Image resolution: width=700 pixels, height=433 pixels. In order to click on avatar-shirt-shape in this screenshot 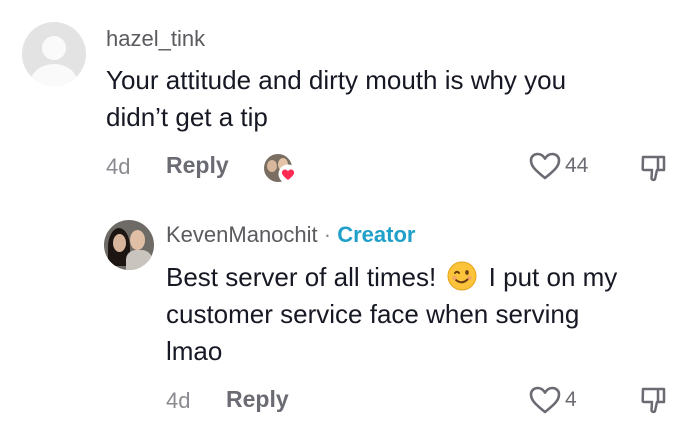, I will do `click(139, 260)`.